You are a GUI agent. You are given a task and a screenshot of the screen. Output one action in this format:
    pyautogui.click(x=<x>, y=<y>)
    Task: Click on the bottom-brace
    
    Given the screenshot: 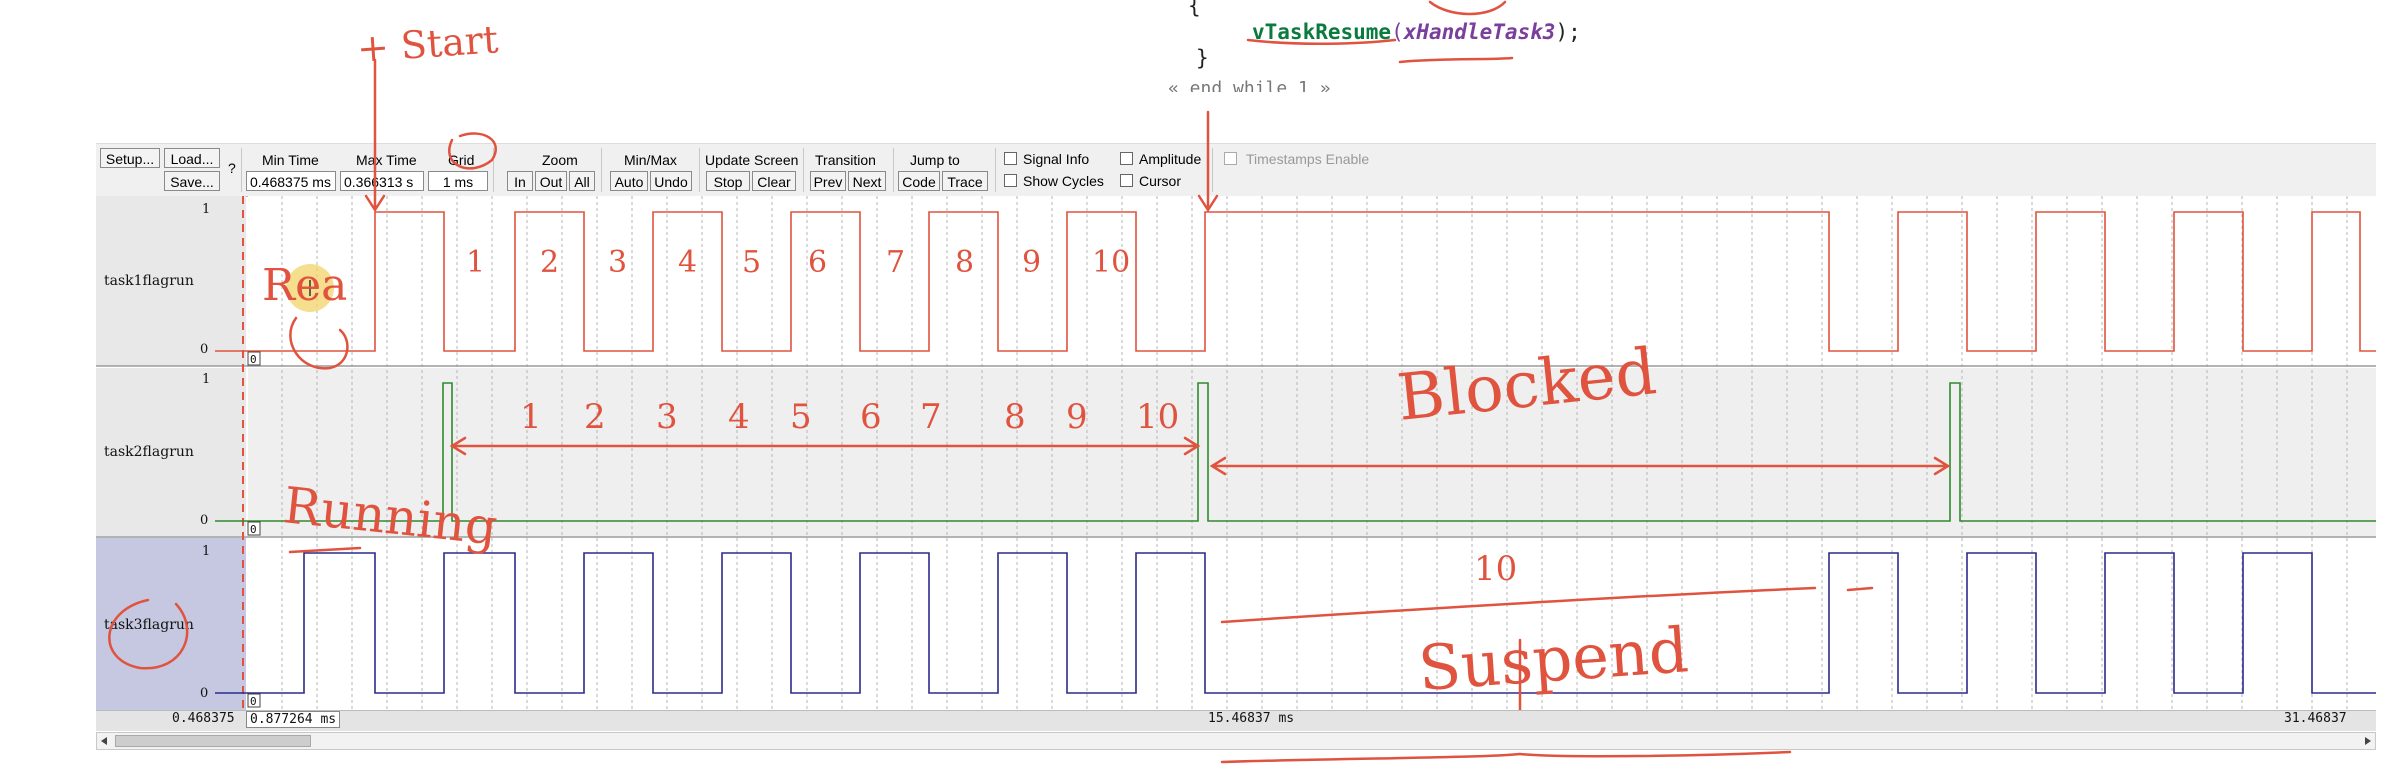 What is the action you would take?
    pyautogui.click(x=1506, y=757)
    